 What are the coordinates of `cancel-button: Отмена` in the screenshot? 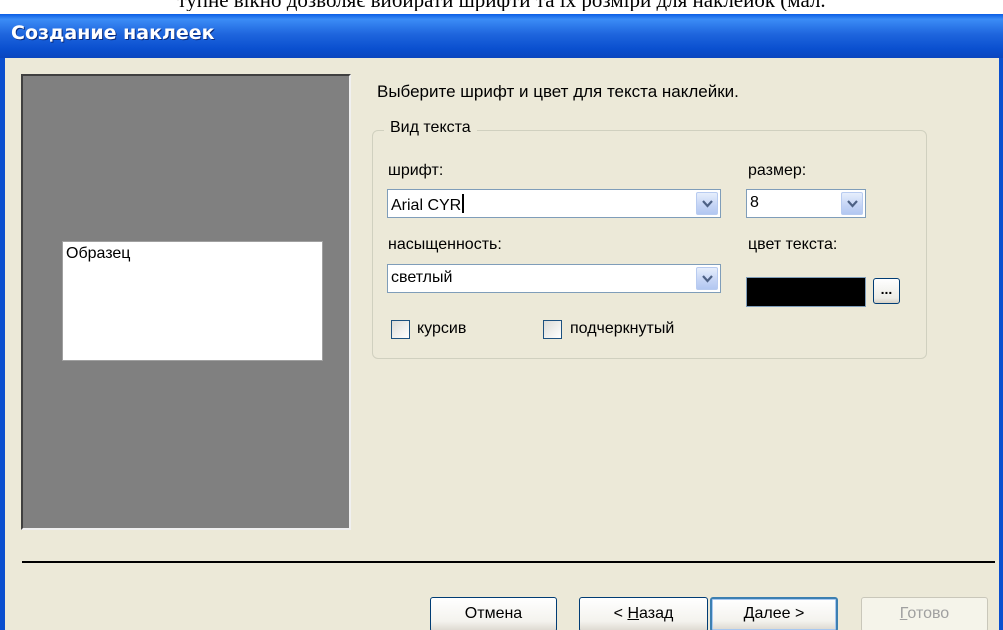 It's located at (493, 613).